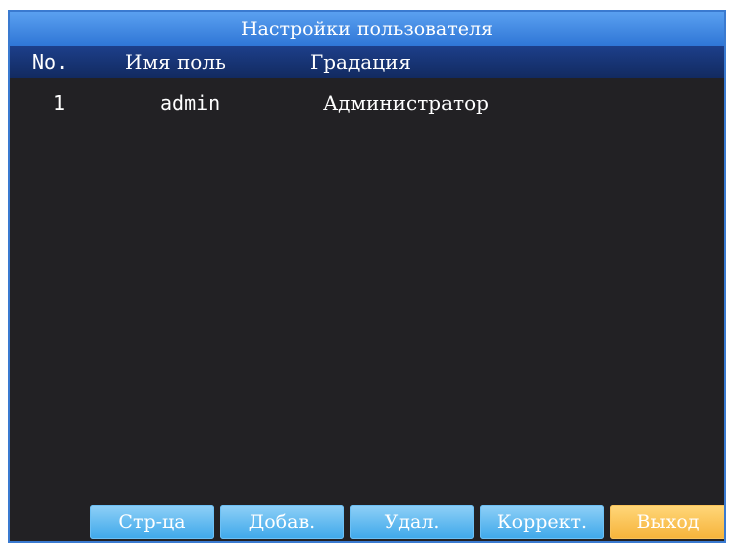 The height and width of the screenshot is (549, 735). I want to click on row-no: 1, so click(59, 103).